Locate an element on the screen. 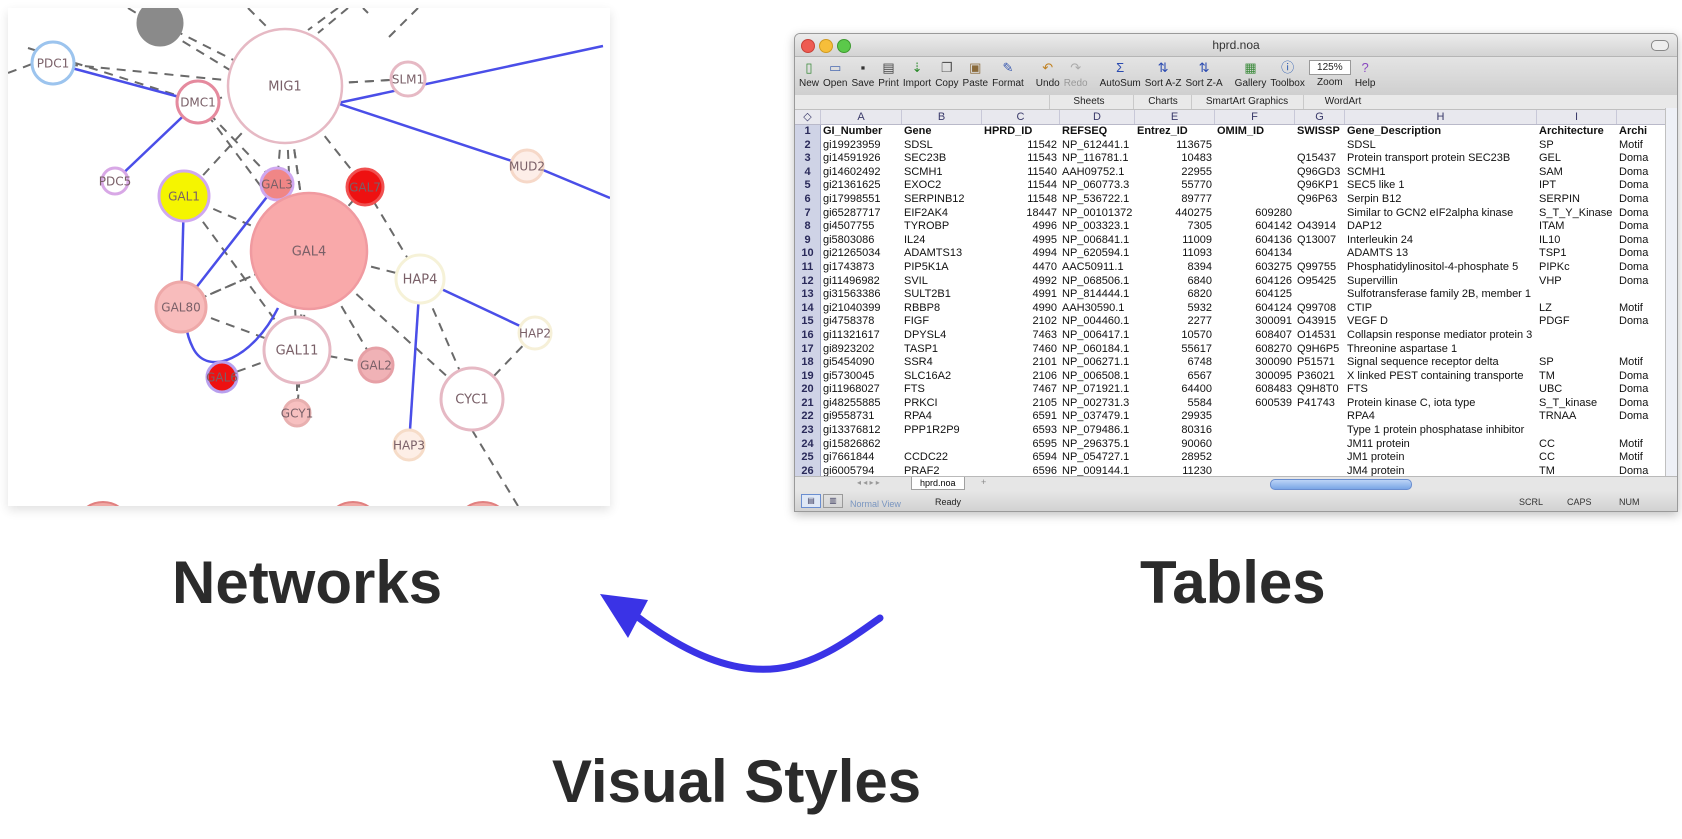 This screenshot has height=839, width=1682. table-cell: Q96P63 is located at coordinates (1320, 200).